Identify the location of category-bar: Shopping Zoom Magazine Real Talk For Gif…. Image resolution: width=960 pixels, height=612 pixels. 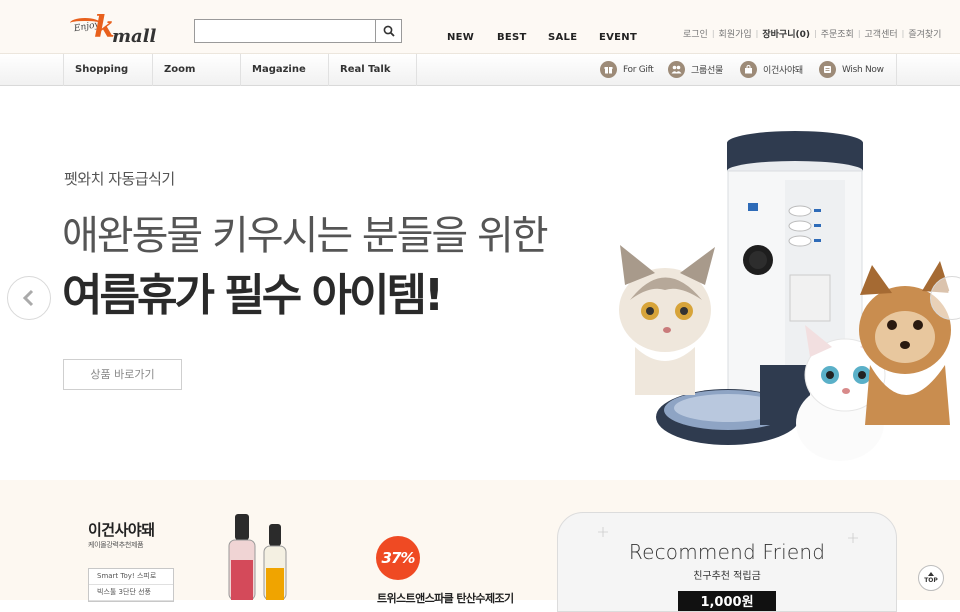
(480, 70).